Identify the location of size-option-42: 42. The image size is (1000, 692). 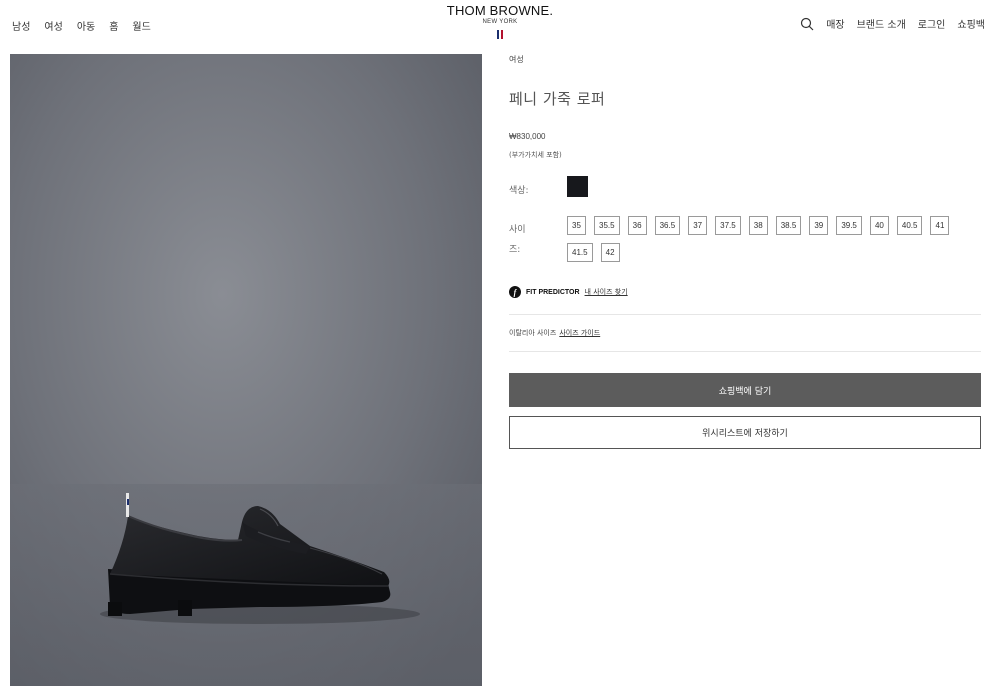
(610, 252).